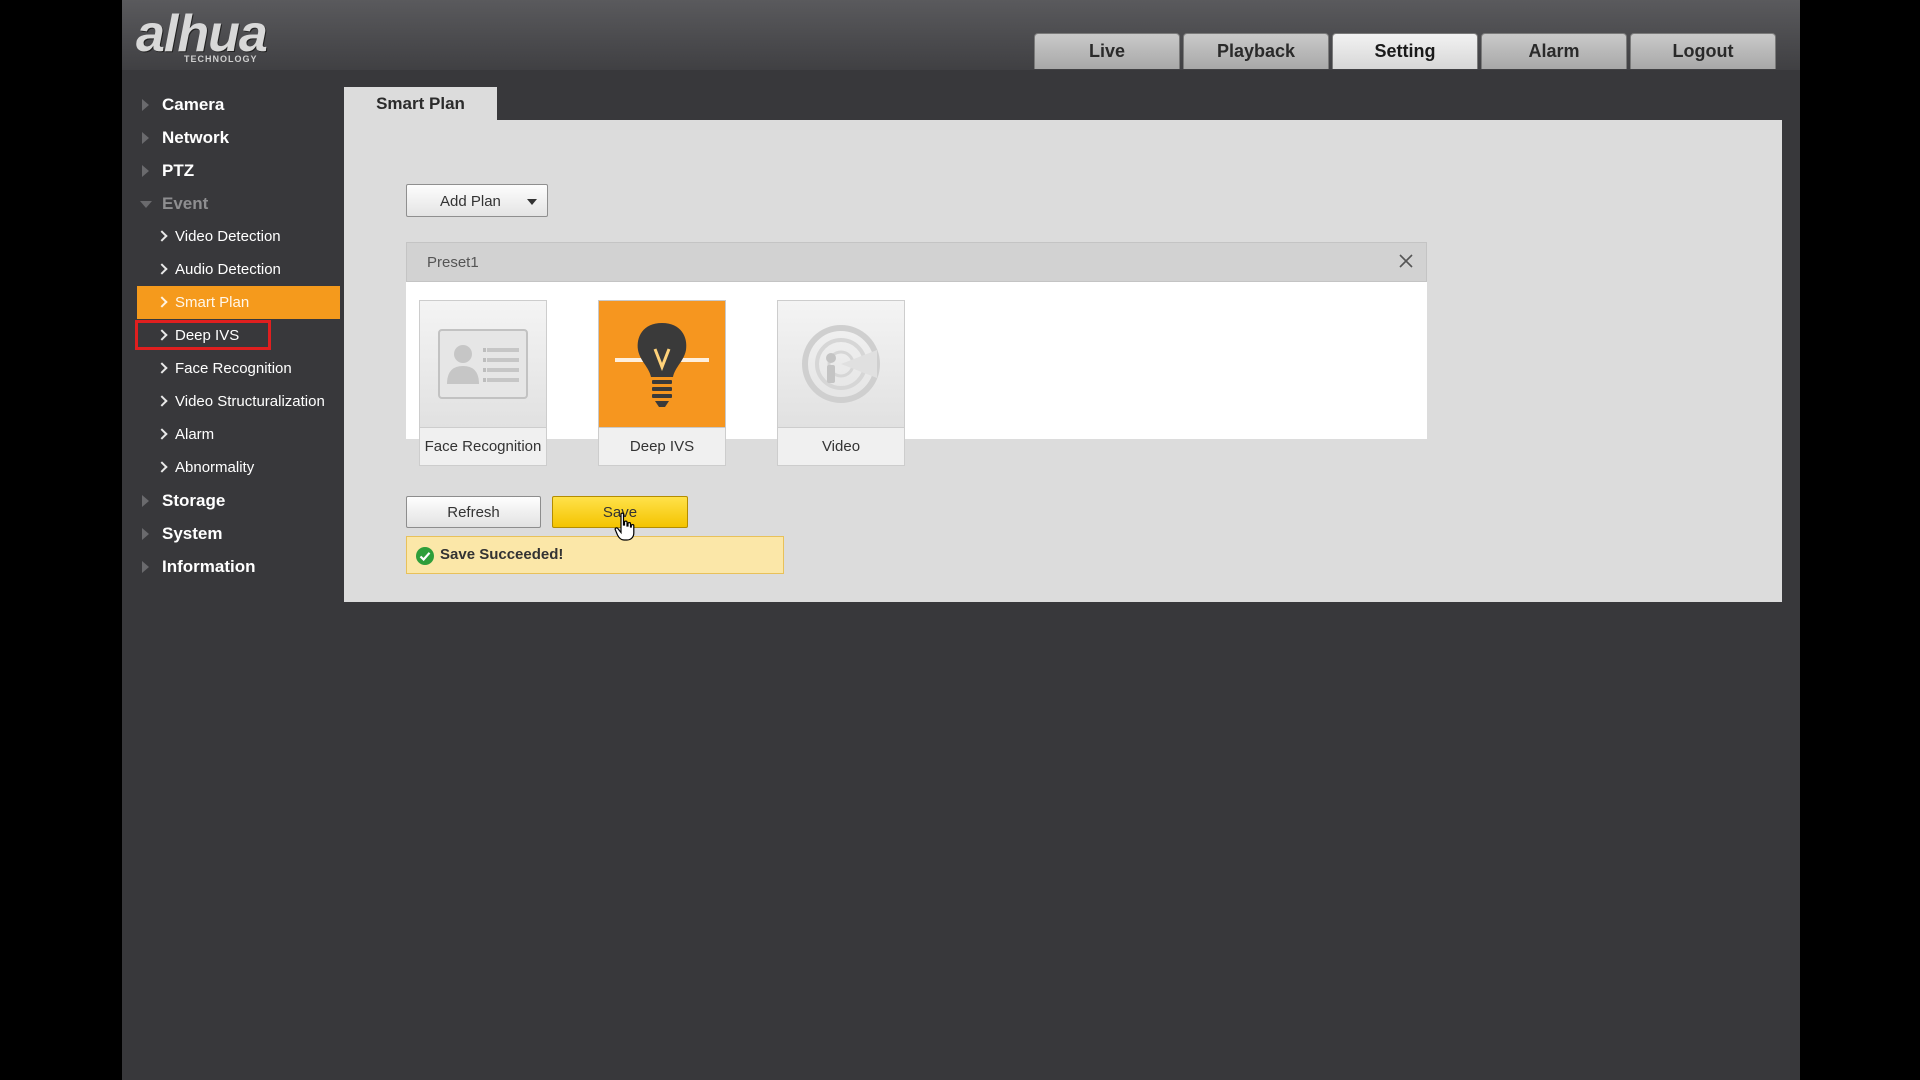  Describe the element at coordinates (1703, 51) in the screenshot. I see `nav-logout-button: Logout` at that location.